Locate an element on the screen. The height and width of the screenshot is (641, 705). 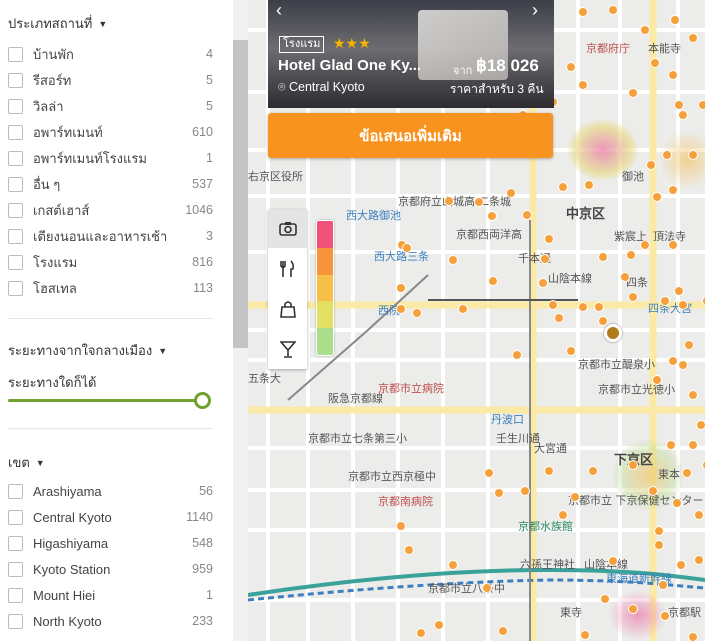
camera-icon is located at coordinates (287, 228).